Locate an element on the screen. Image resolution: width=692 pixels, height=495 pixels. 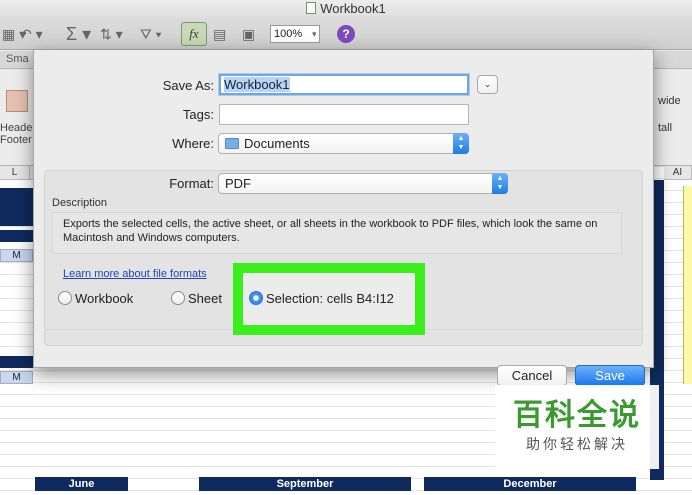
radio-selection-indicator is located at coordinates (256, 298).